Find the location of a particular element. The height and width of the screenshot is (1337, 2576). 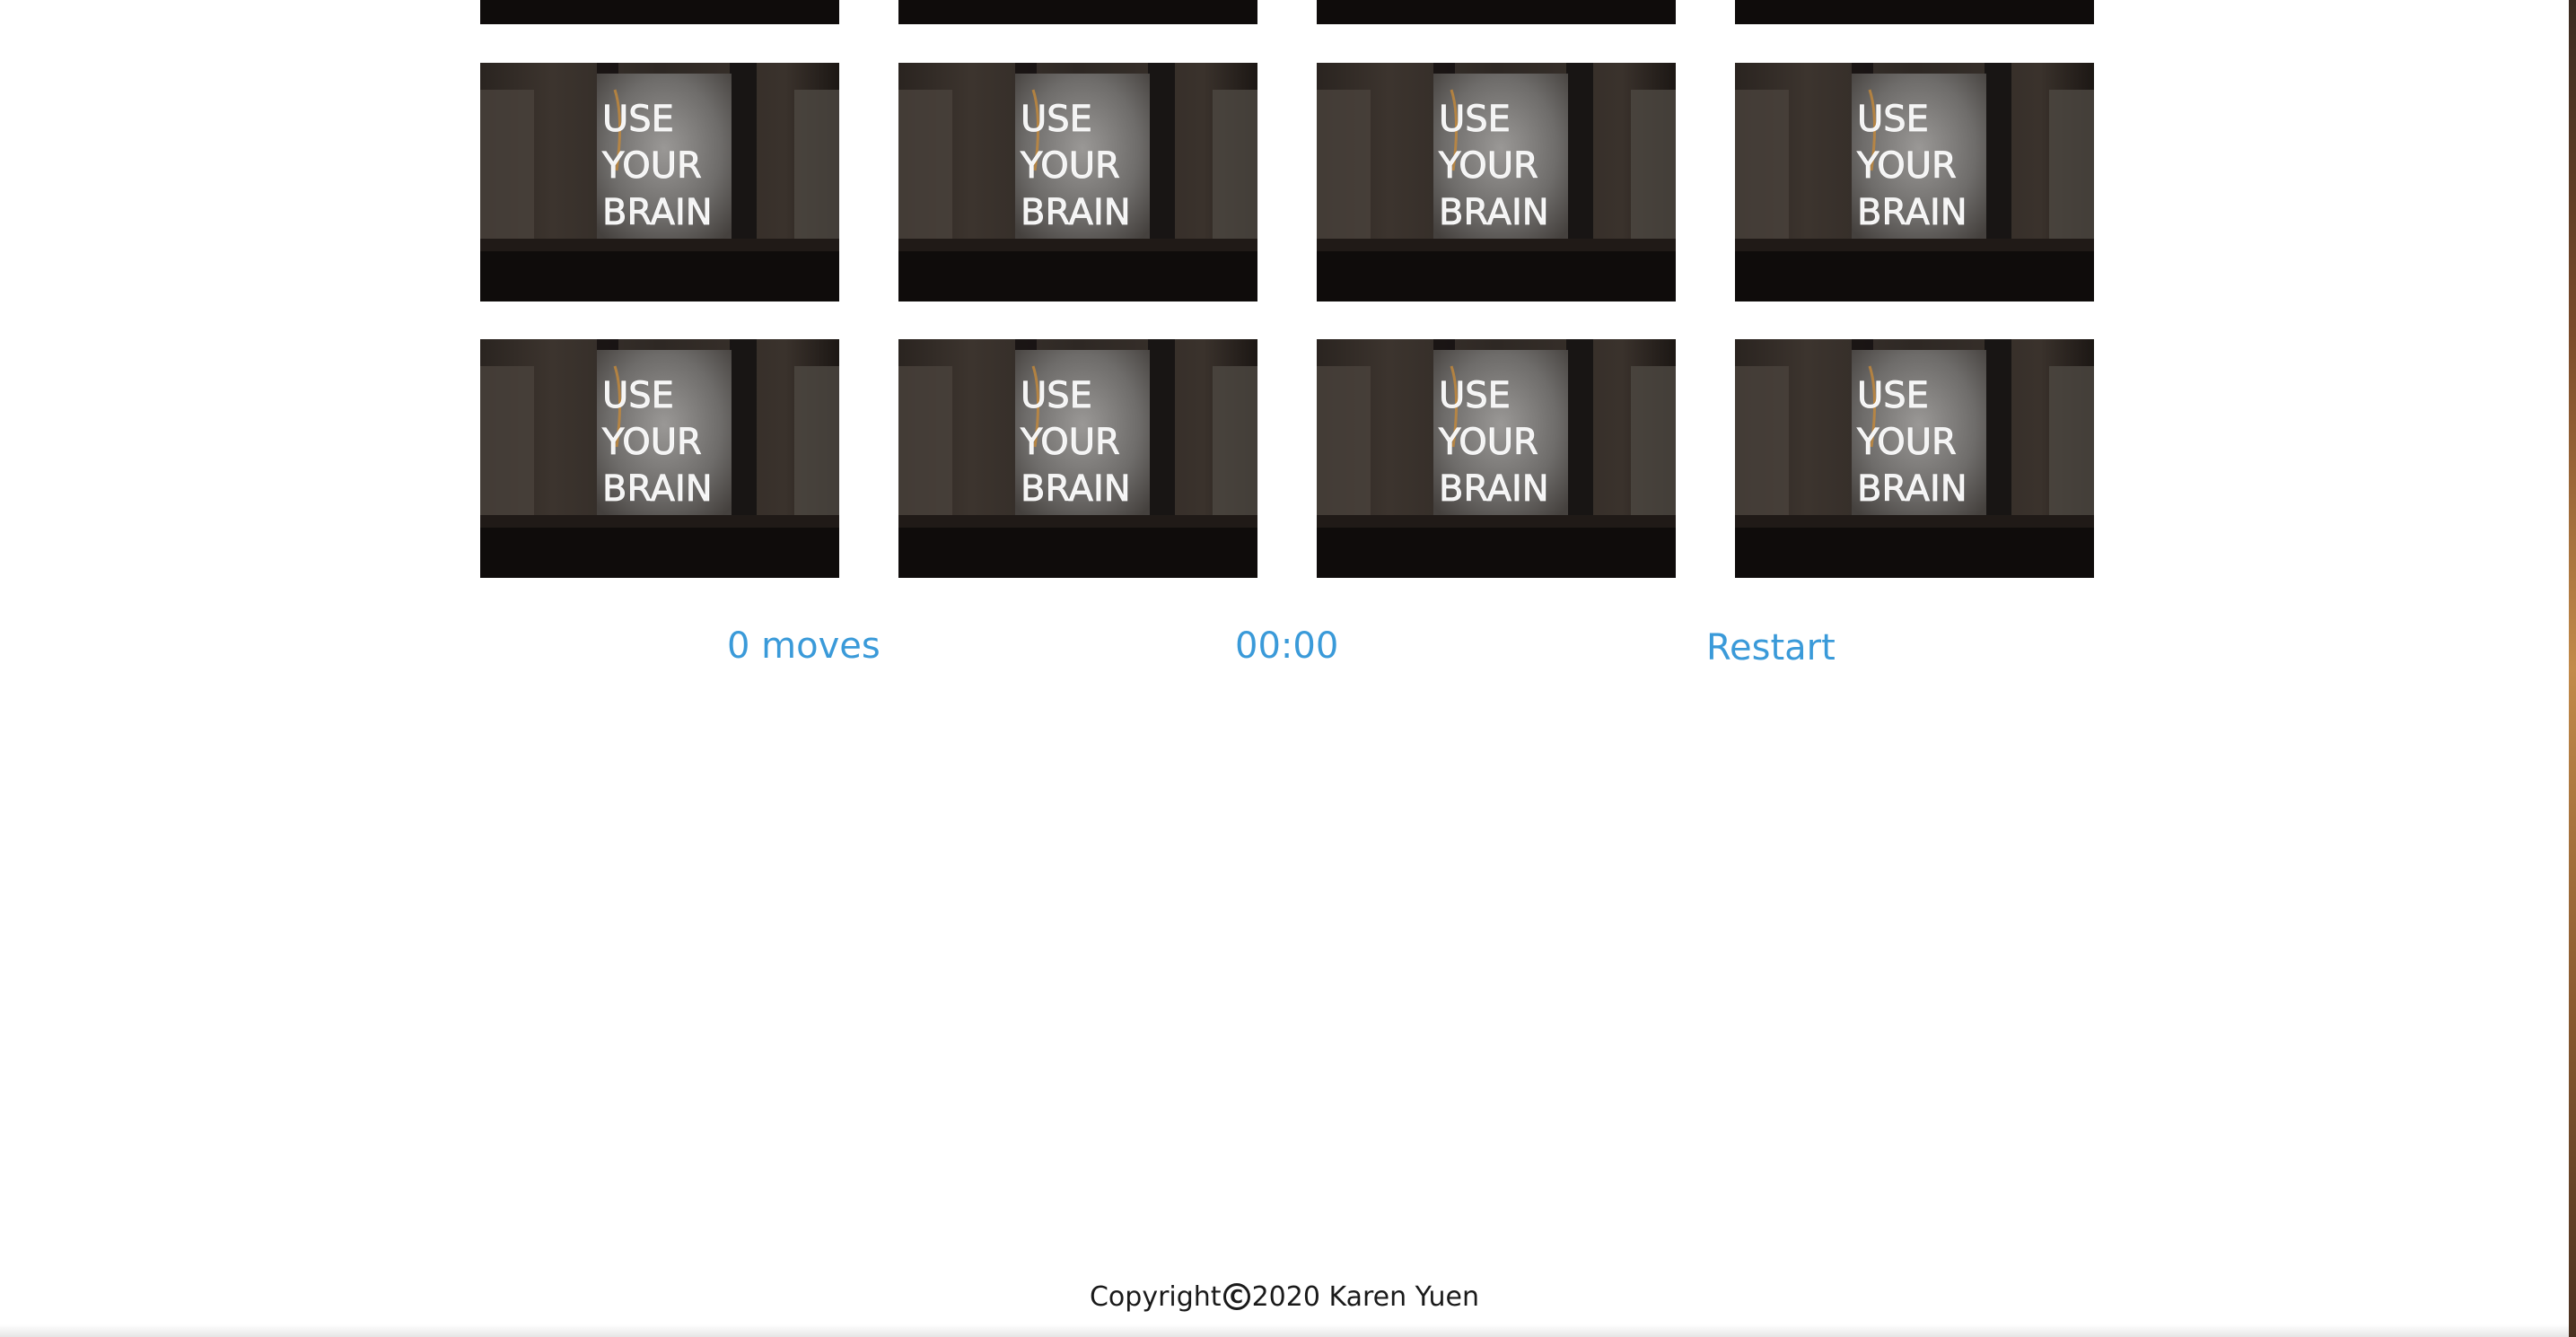

restart-button: Restart is located at coordinates (1771, 647).